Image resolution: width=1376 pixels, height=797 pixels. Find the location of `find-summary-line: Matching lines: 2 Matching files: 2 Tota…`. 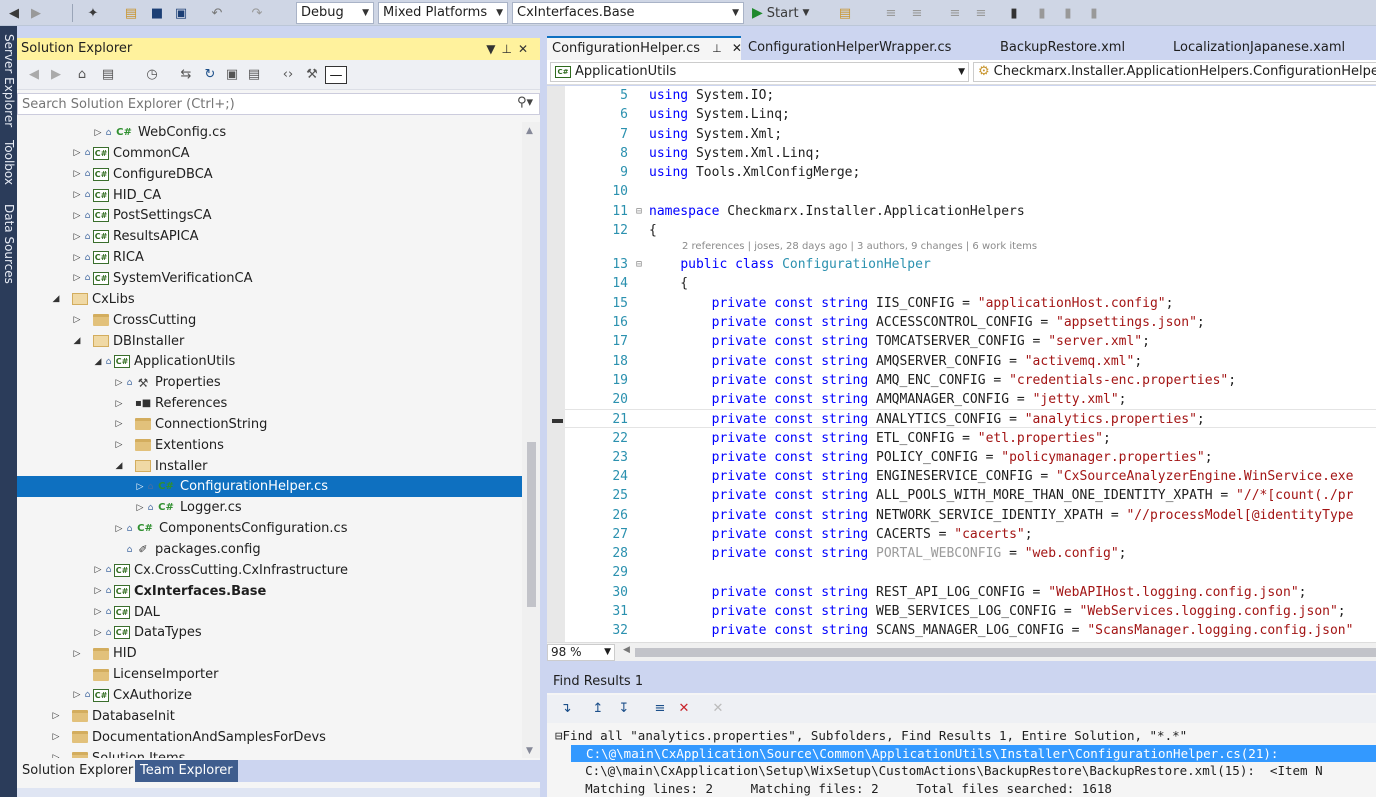

find-summary-line: Matching lines: 2 Matching files: 2 Tota… is located at coordinates (965, 788).